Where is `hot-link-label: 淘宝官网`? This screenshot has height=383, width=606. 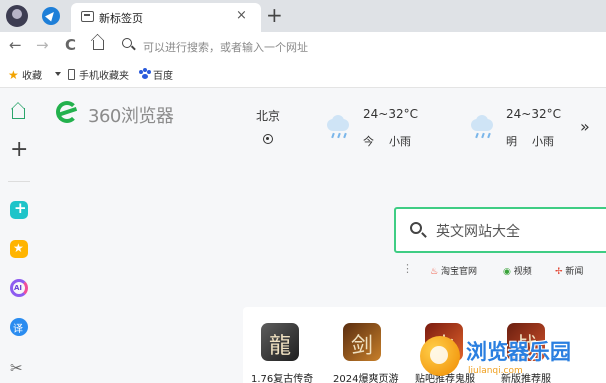
hot-link-label: 淘宝官网 is located at coordinates (458, 272).